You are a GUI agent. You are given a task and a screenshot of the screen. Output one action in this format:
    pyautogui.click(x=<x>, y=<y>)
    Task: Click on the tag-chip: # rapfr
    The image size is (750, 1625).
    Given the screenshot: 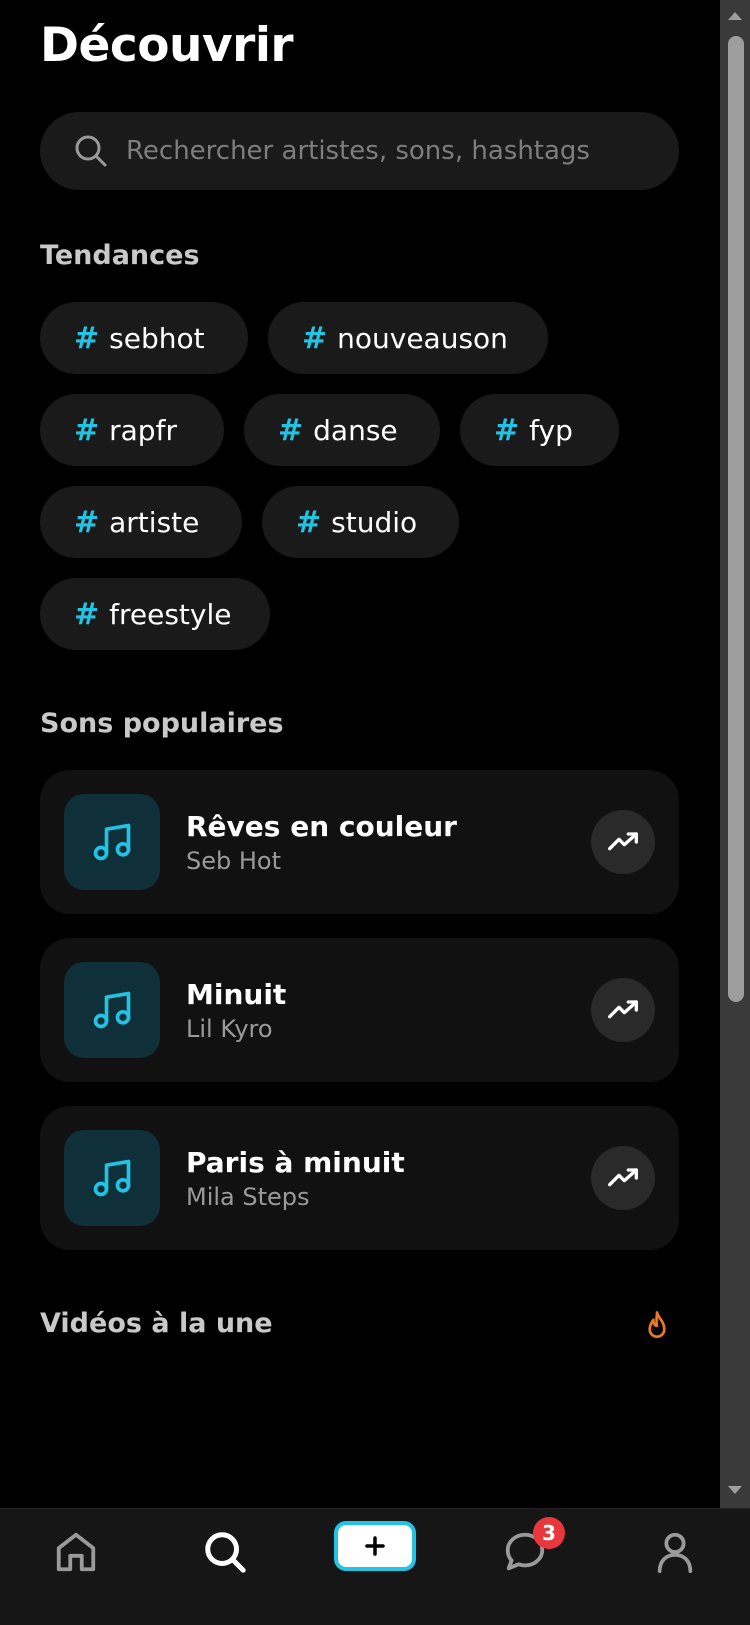 What is the action you would take?
    pyautogui.click(x=132, y=430)
    